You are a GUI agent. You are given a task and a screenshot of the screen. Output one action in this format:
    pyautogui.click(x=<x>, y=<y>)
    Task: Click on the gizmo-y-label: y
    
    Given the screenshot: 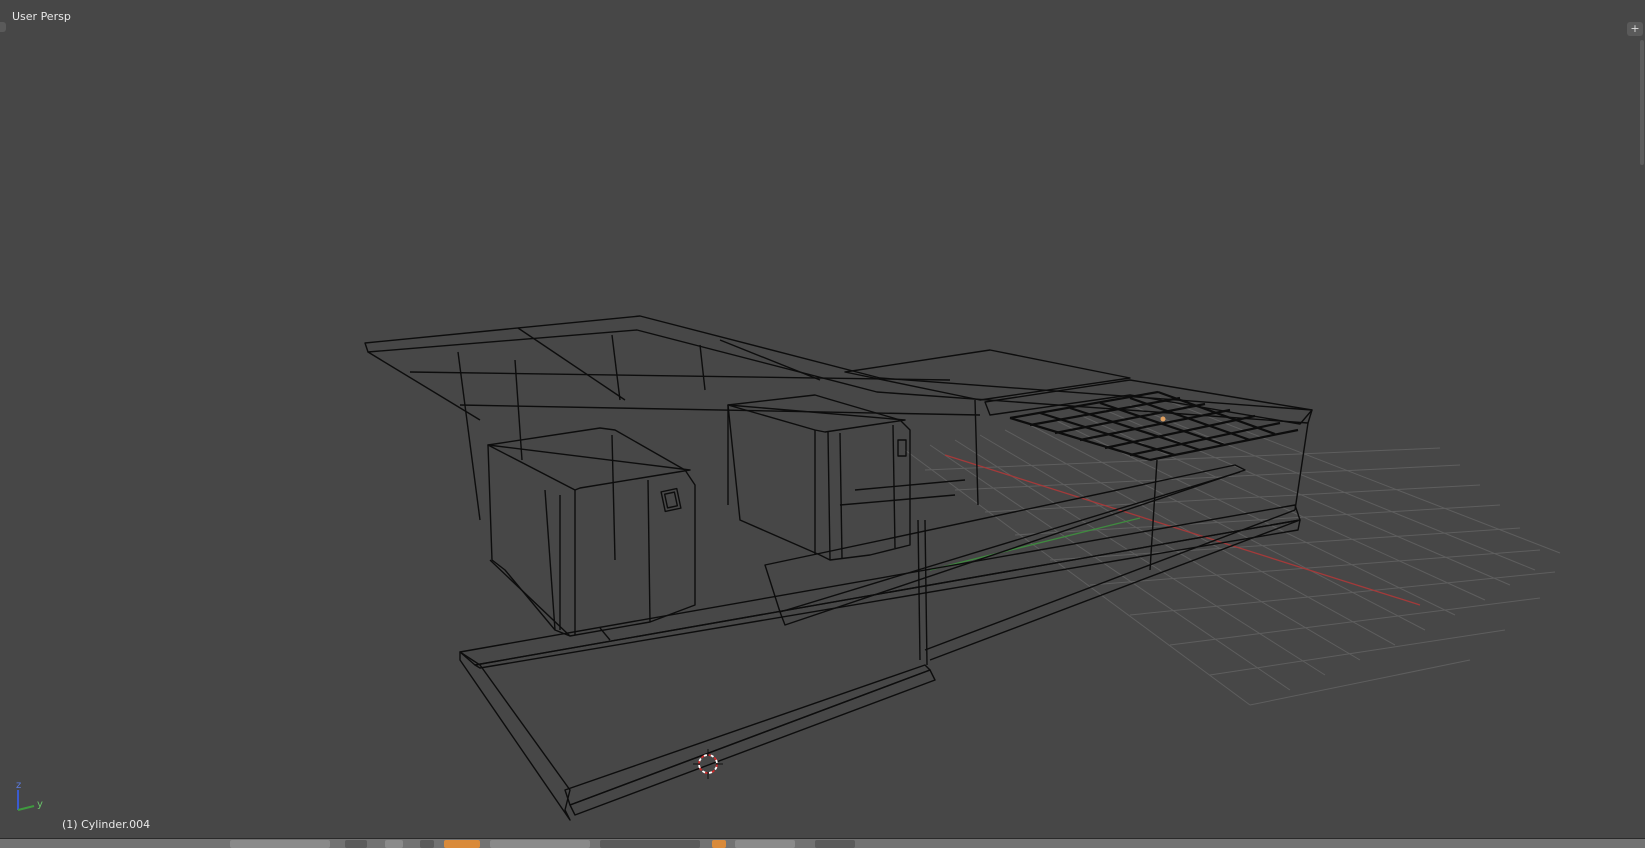 What is the action you would take?
    pyautogui.click(x=40, y=804)
    